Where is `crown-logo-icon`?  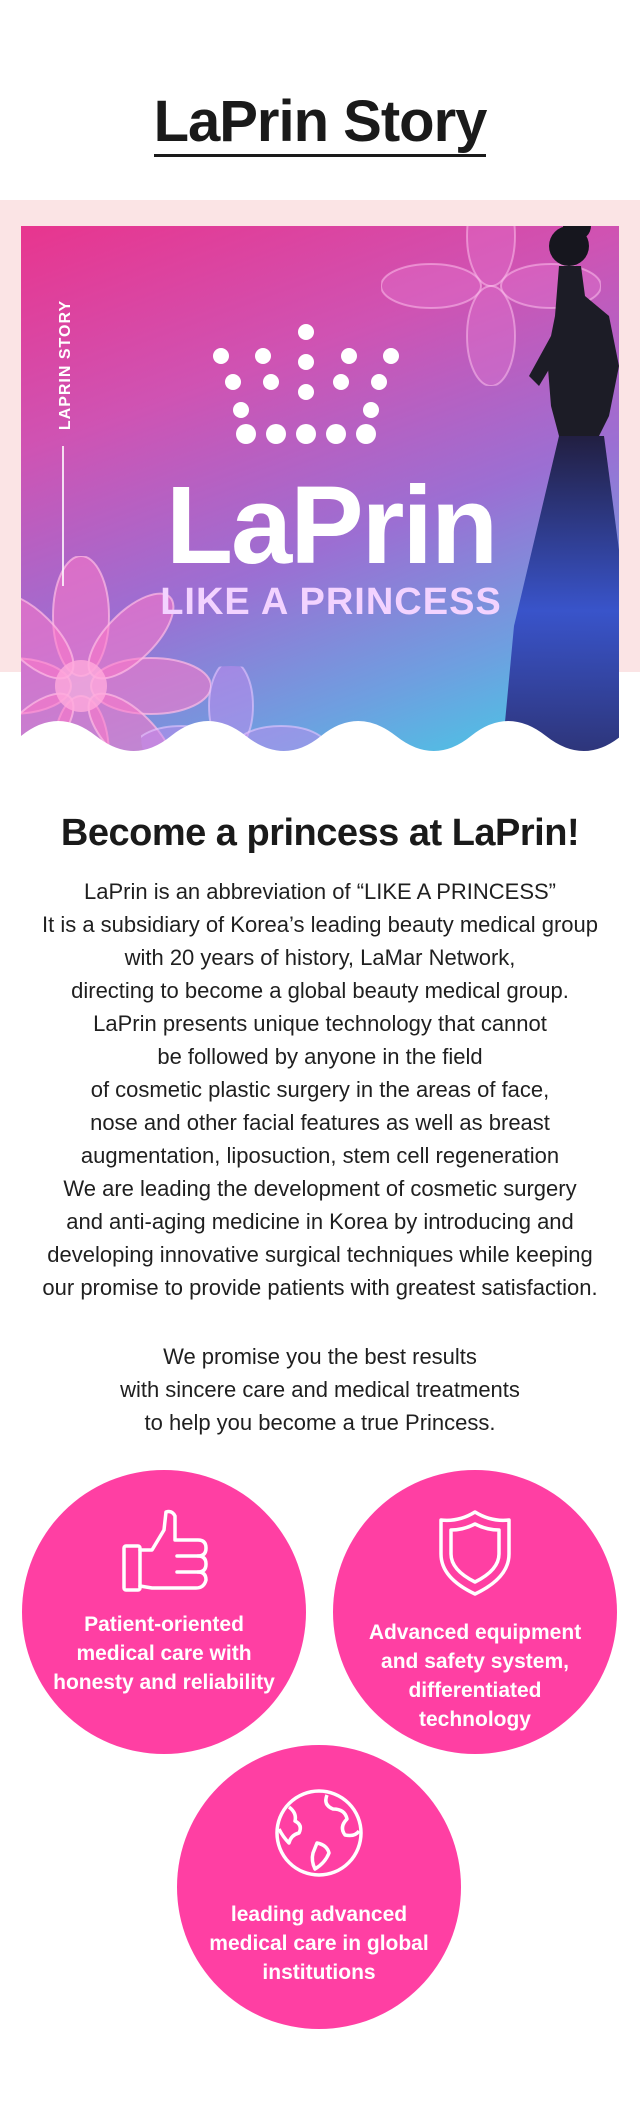
crown-logo-icon is located at coordinates (306, 384).